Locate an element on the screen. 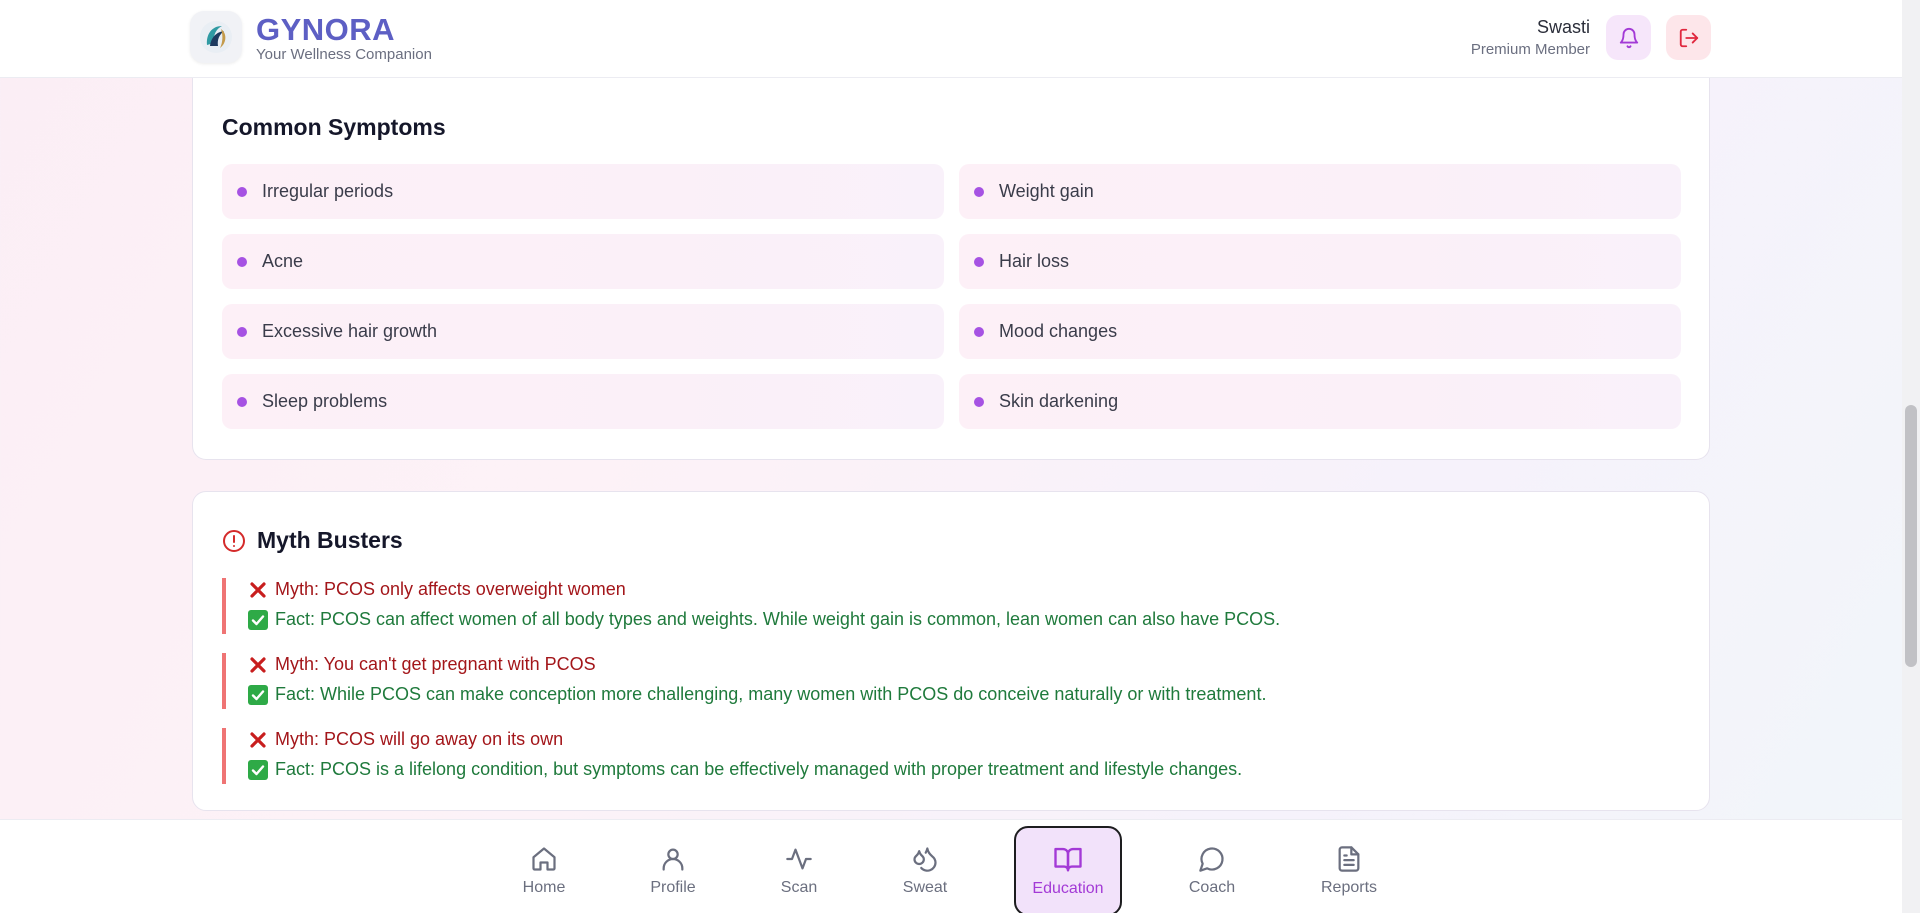  app-logo is located at coordinates (216, 37).